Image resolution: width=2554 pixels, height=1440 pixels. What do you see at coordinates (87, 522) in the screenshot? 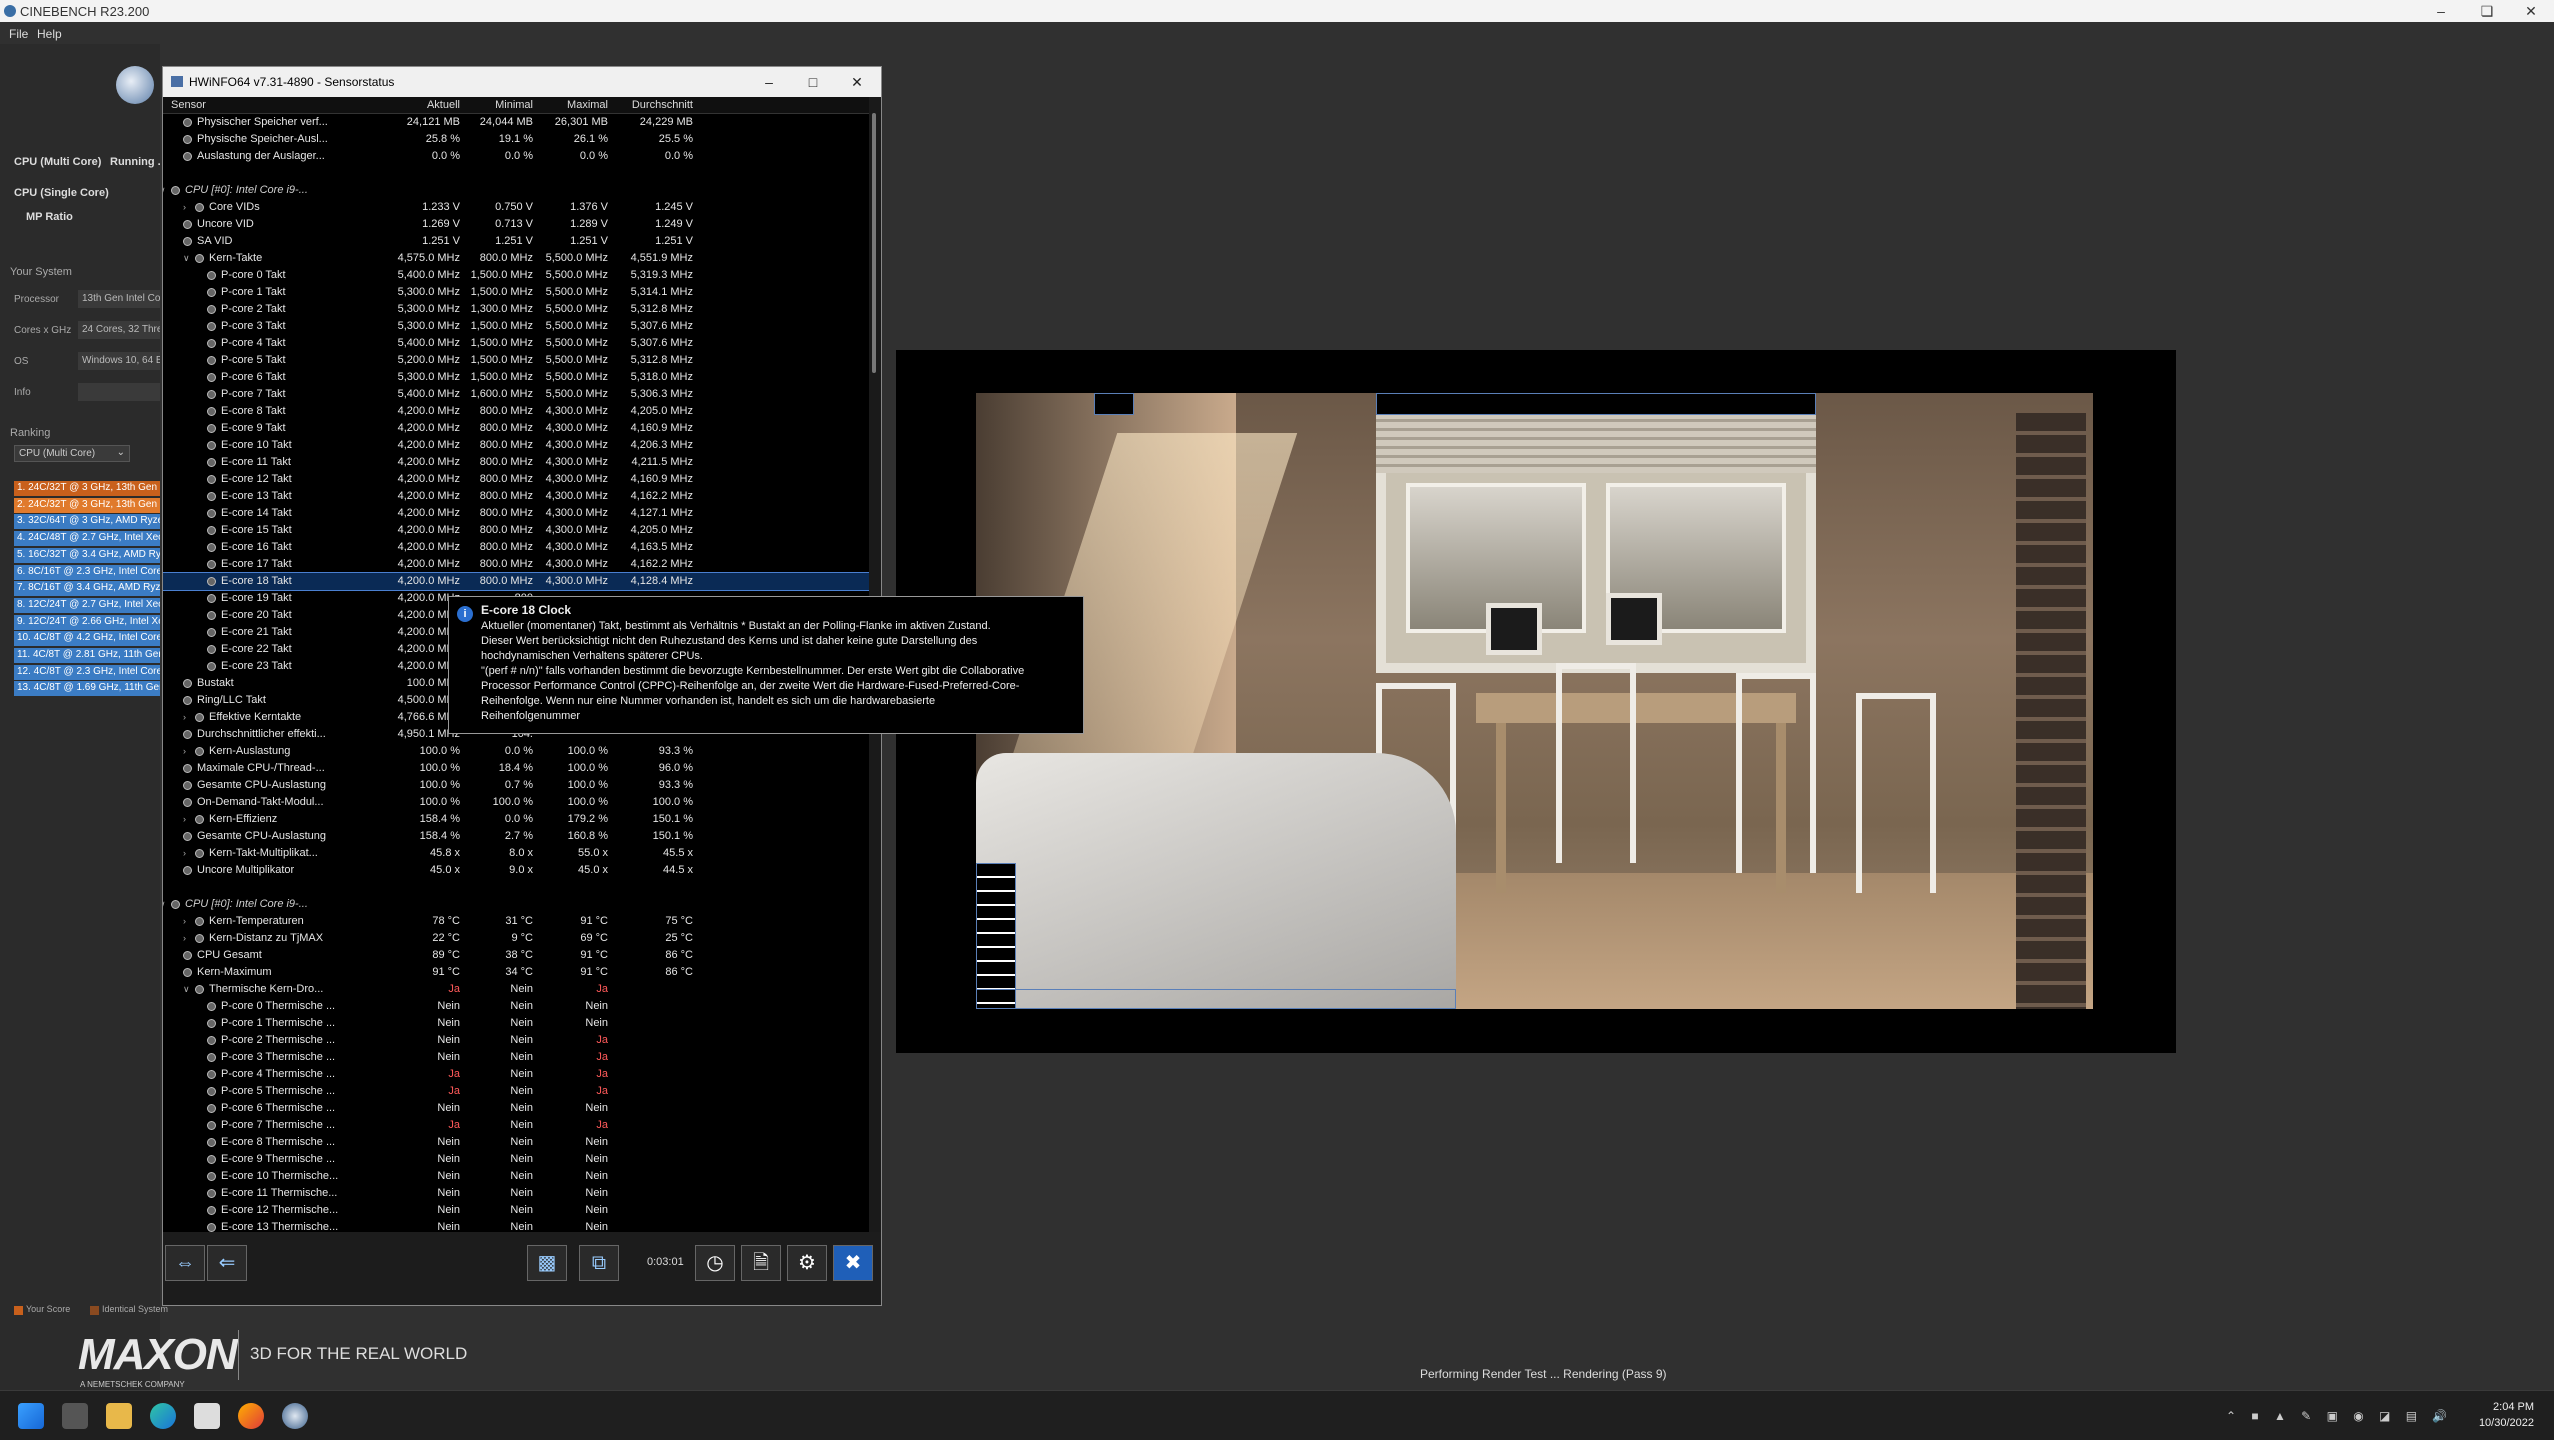
I see `ranking-item: 3. 32C/64T @ 3 GHz, AMD Ryzen` at bounding box center [87, 522].